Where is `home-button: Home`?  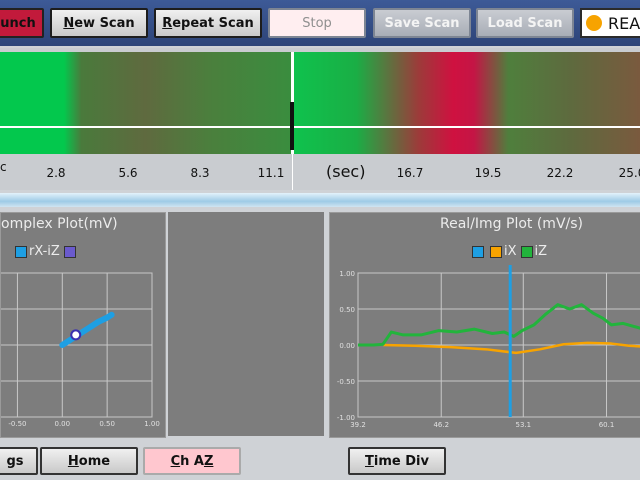 home-button: Home is located at coordinates (89, 461).